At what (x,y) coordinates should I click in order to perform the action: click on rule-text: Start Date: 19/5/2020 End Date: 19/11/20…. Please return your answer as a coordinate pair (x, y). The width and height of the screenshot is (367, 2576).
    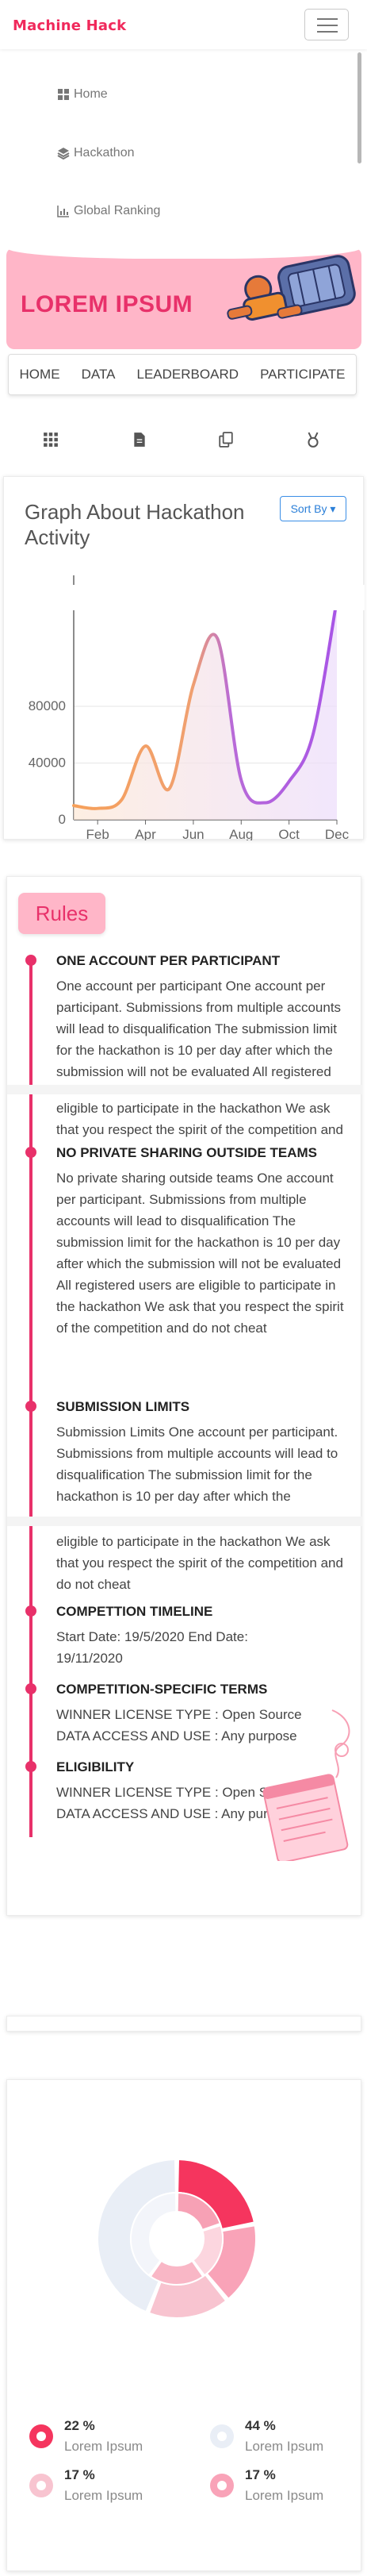
    Looking at the image, I should click on (152, 1647).